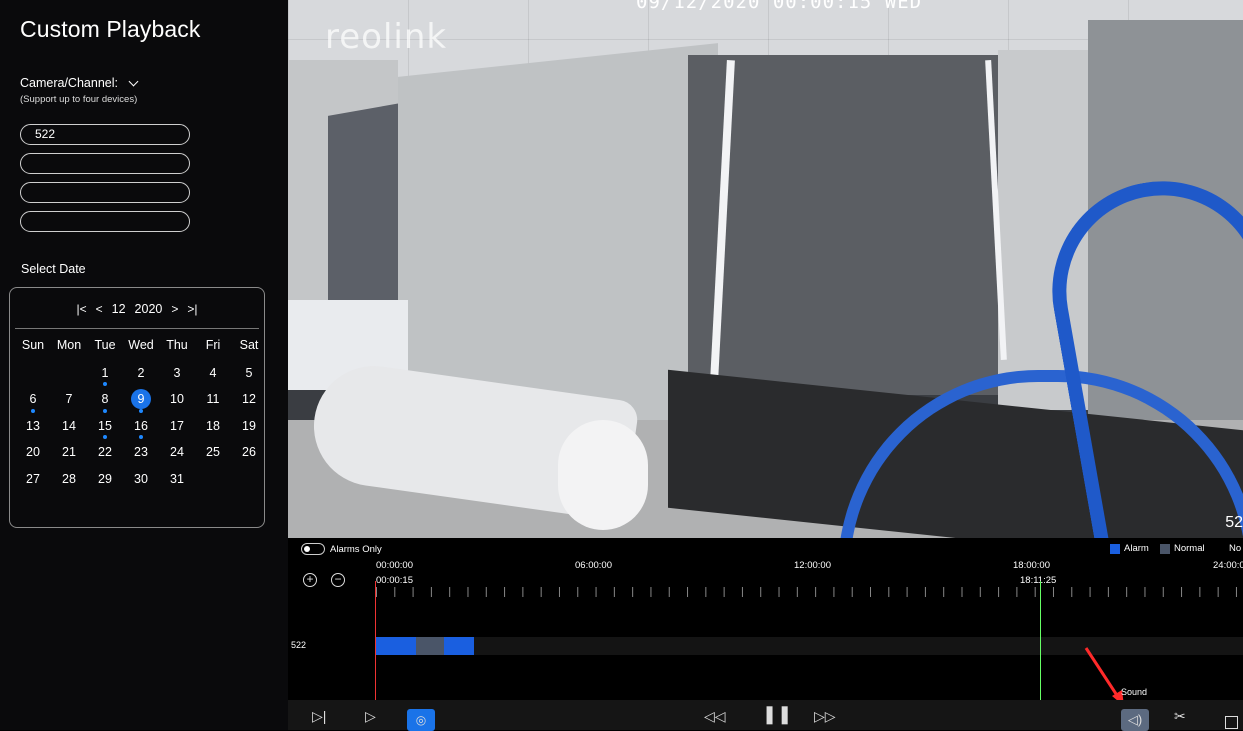  I want to click on alarms-only-label: Alarms Only, so click(356, 549).